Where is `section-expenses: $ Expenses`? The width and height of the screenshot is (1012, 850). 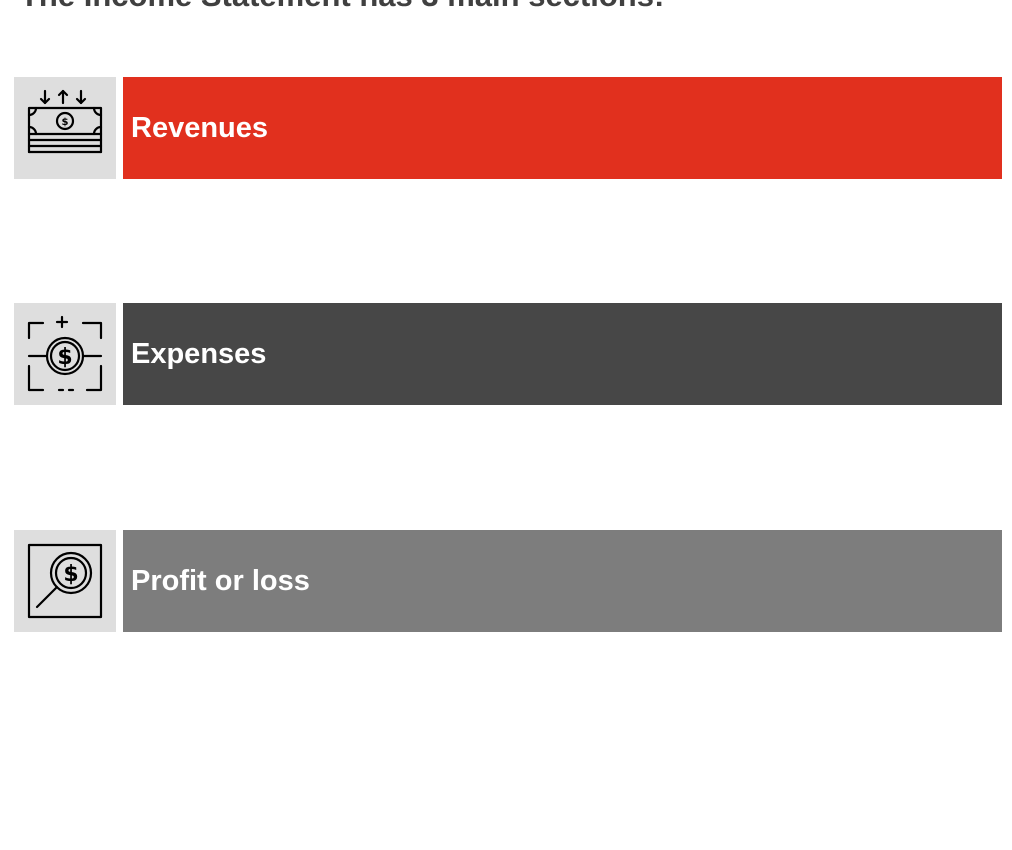
section-expenses: $ Expenses is located at coordinates (508, 354).